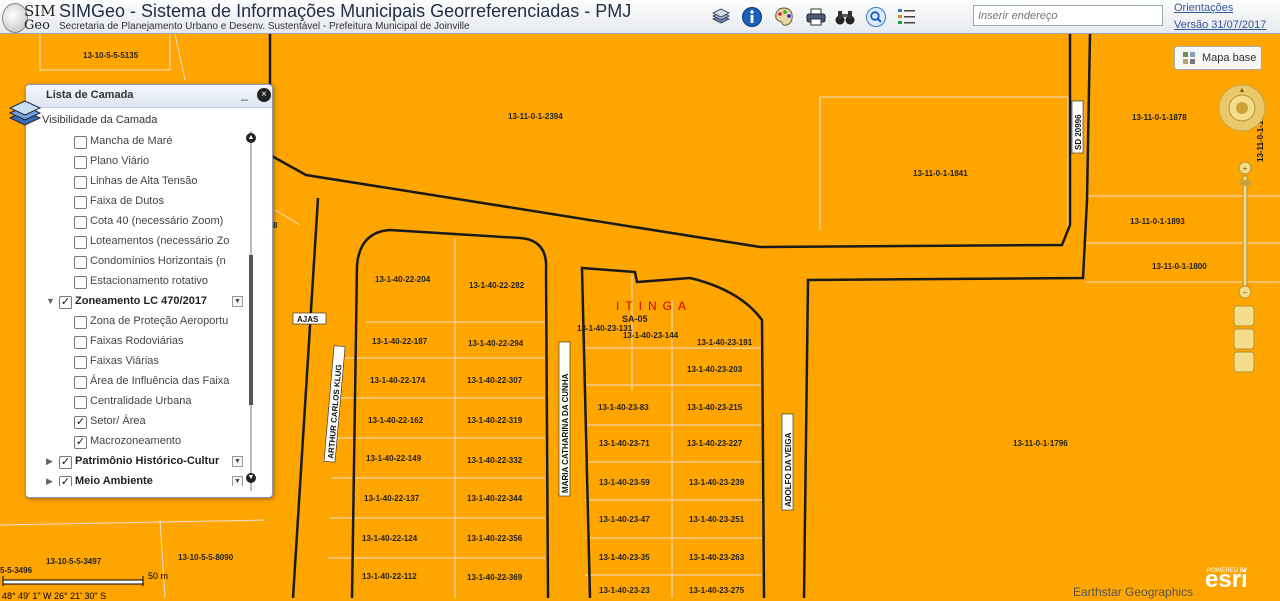  Describe the element at coordinates (147, 461) in the screenshot. I see `layer-label: Patrimônio Histórico-Cultur` at that location.